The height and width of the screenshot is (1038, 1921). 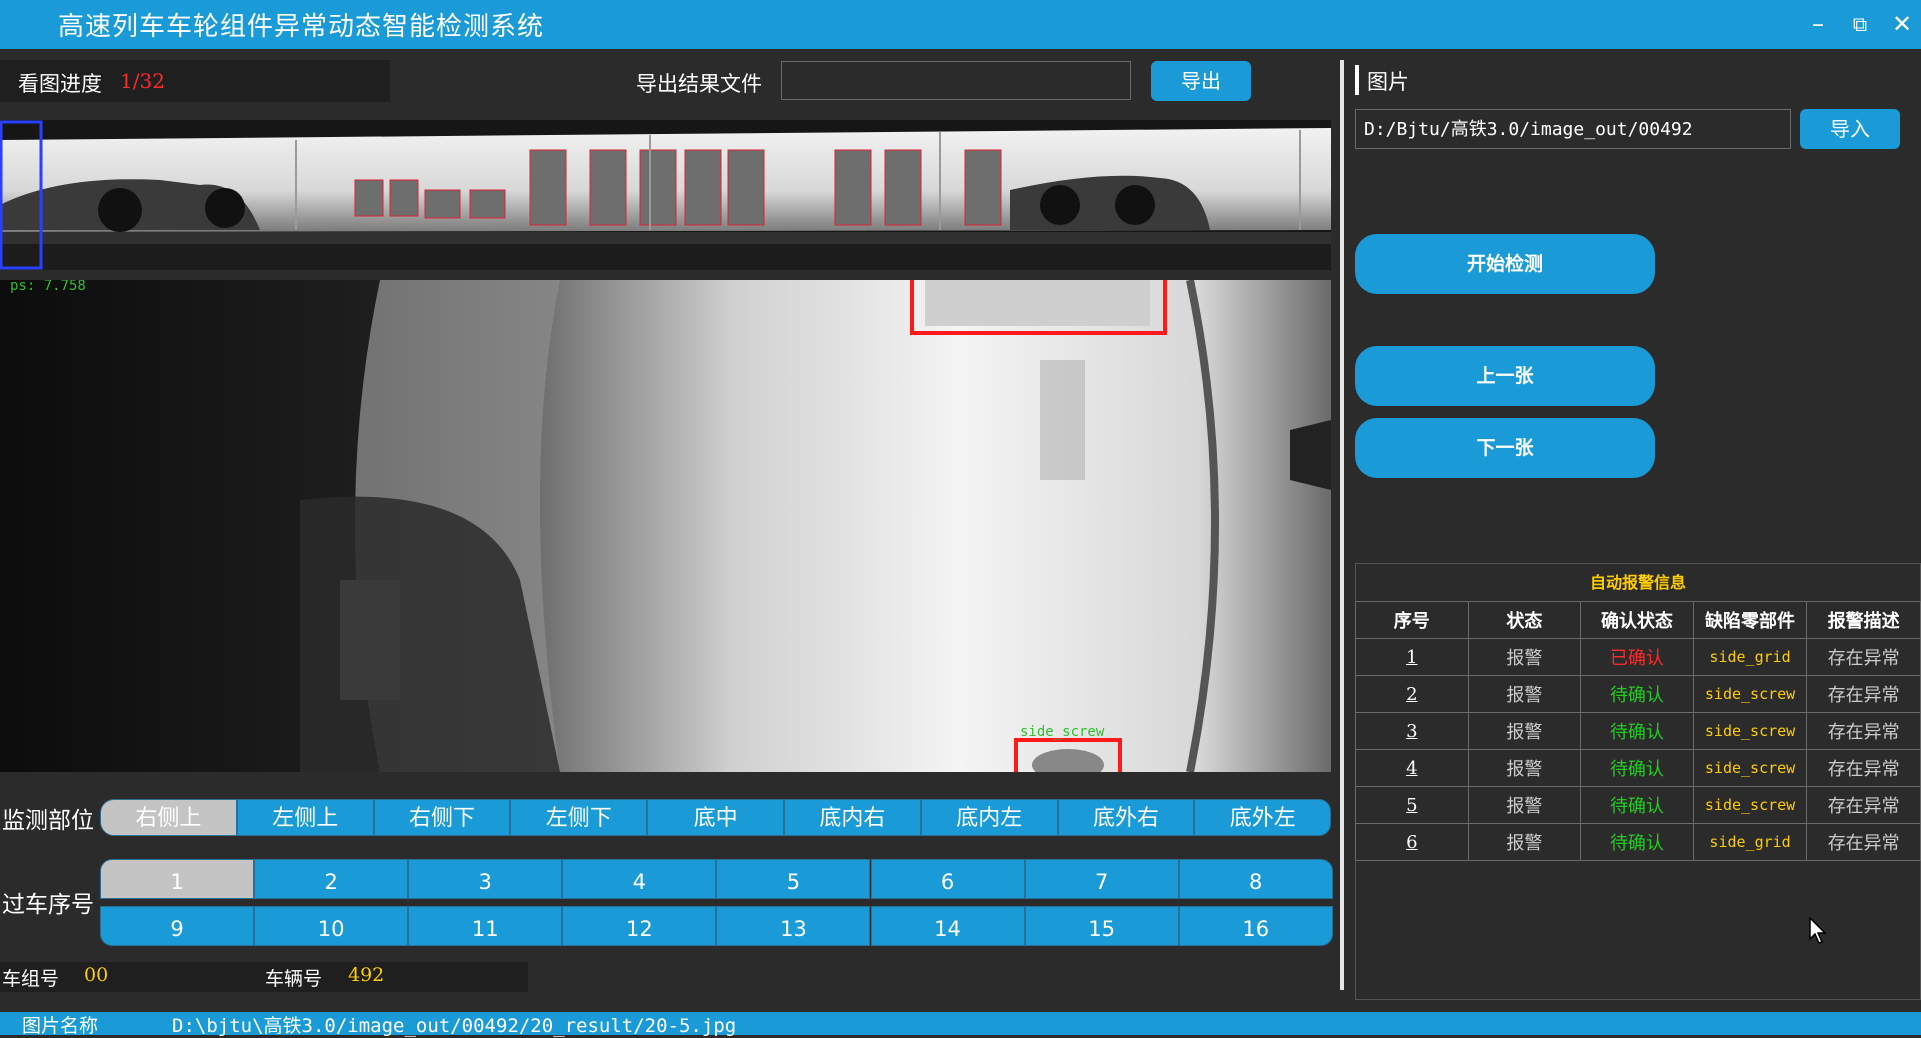 I want to click on alert-header-row: 序号 状态 确认状态 缺陷零部件 报警描述, so click(x=1638, y=620).